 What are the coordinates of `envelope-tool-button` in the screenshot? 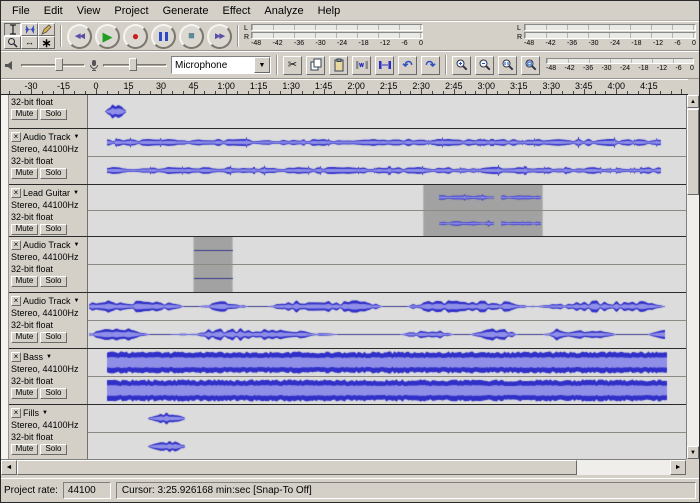 It's located at (29, 29).